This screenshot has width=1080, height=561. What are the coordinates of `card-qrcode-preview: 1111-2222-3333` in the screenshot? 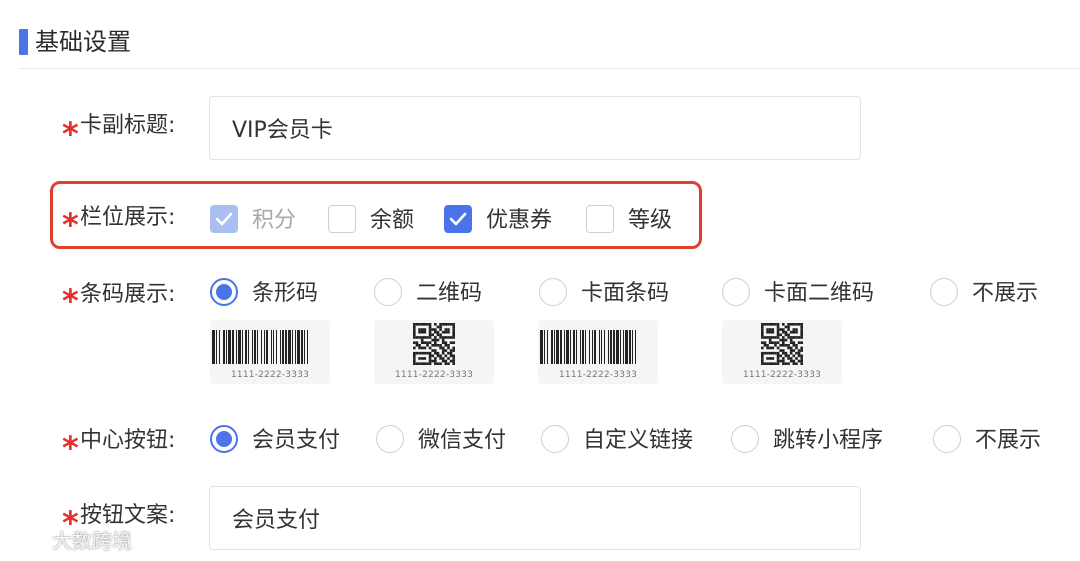 It's located at (782, 352).